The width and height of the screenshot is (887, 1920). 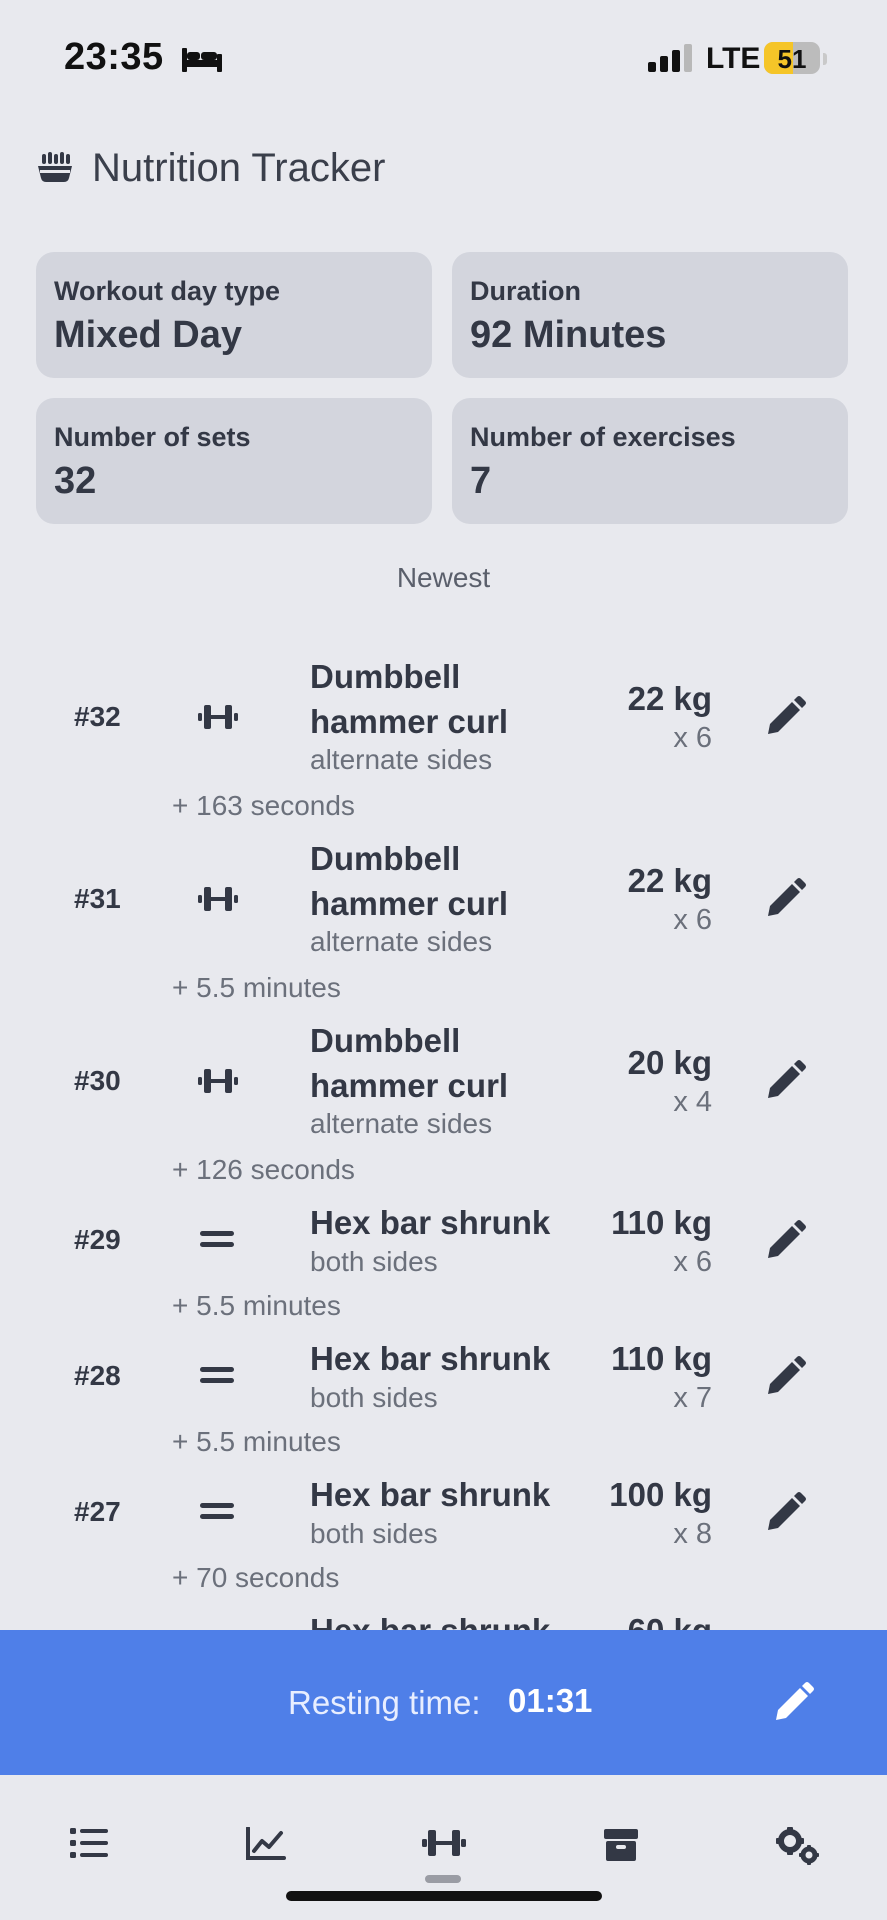 I want to click on stat-label: Workout day type, so click(x=167, y=291).